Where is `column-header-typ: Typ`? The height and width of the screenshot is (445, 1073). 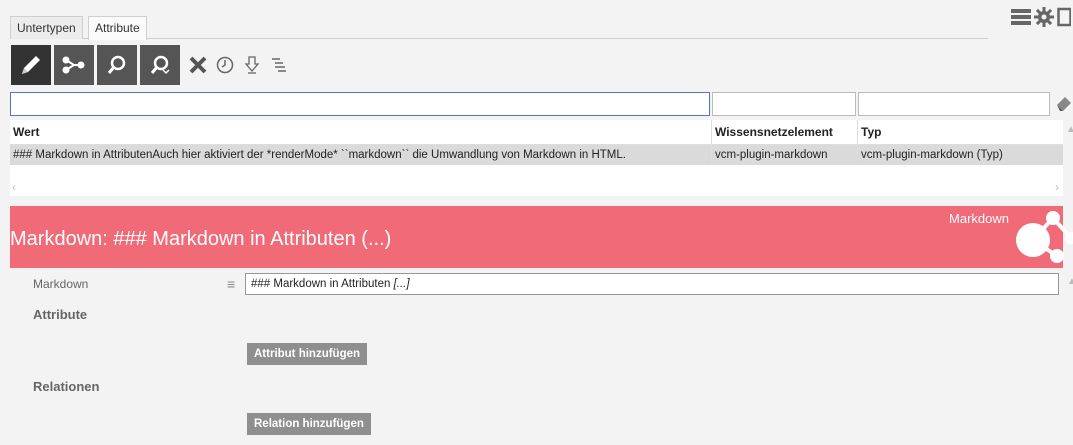
column-header-typ: Typ is located at coordinates (960, 132).